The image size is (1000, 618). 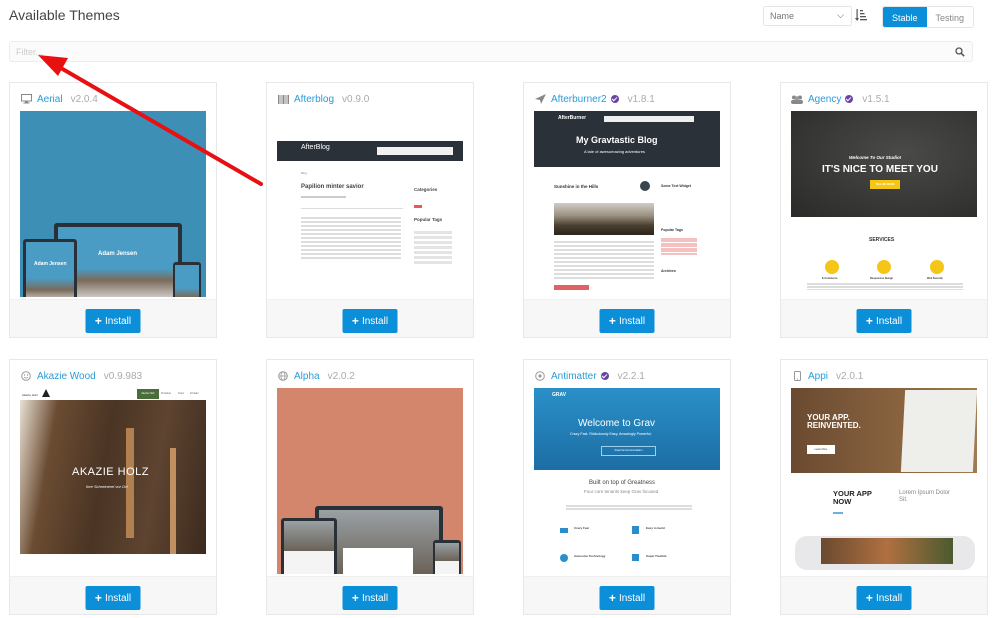 I want to click on thumb-brand: Akazie Holz, so click(x=30, y=395).